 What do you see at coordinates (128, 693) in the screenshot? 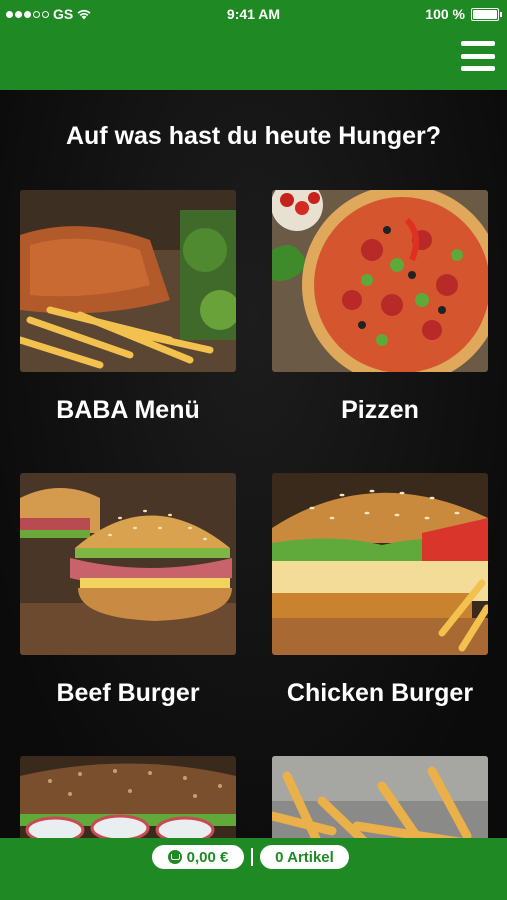
I see `category-label: Beef Burger` at bounding box center [128, 693].